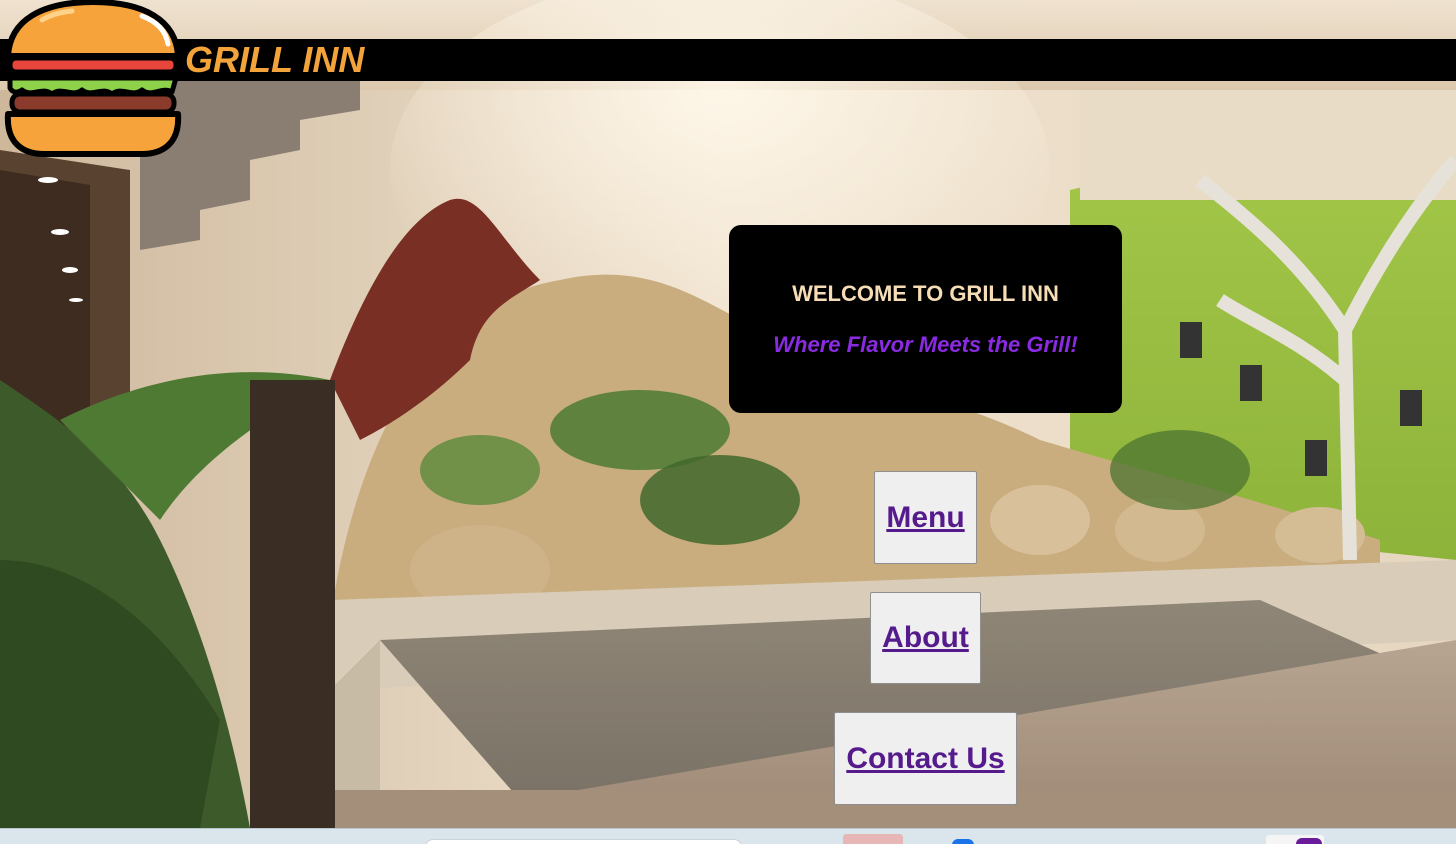  What do you see at coordinates (925, 638) in the screenshot?
I see `about-button: About` at bounding box center [925, 638].